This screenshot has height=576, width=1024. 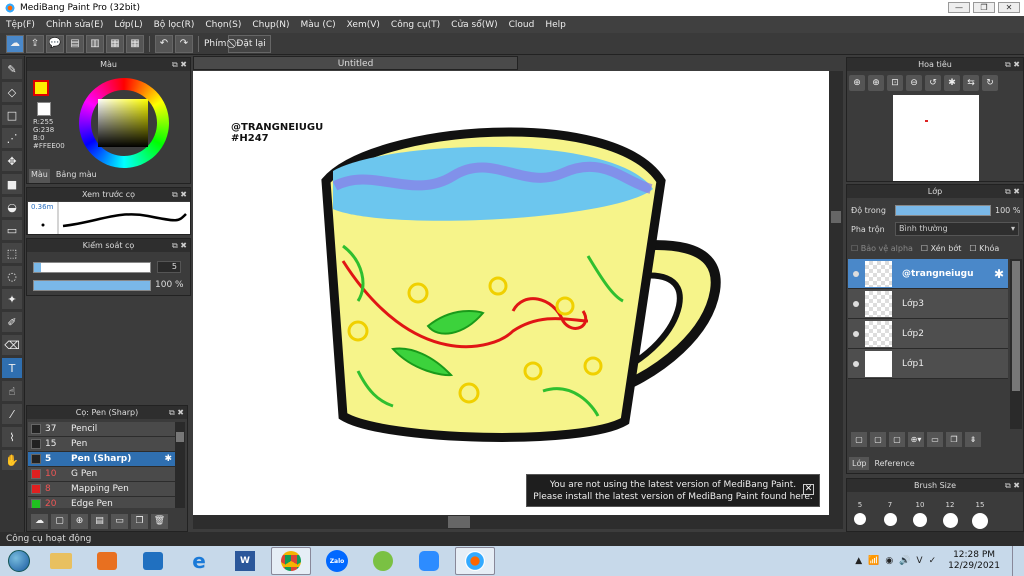 I want to click on explorer-icon, so click(x=61, y=561).